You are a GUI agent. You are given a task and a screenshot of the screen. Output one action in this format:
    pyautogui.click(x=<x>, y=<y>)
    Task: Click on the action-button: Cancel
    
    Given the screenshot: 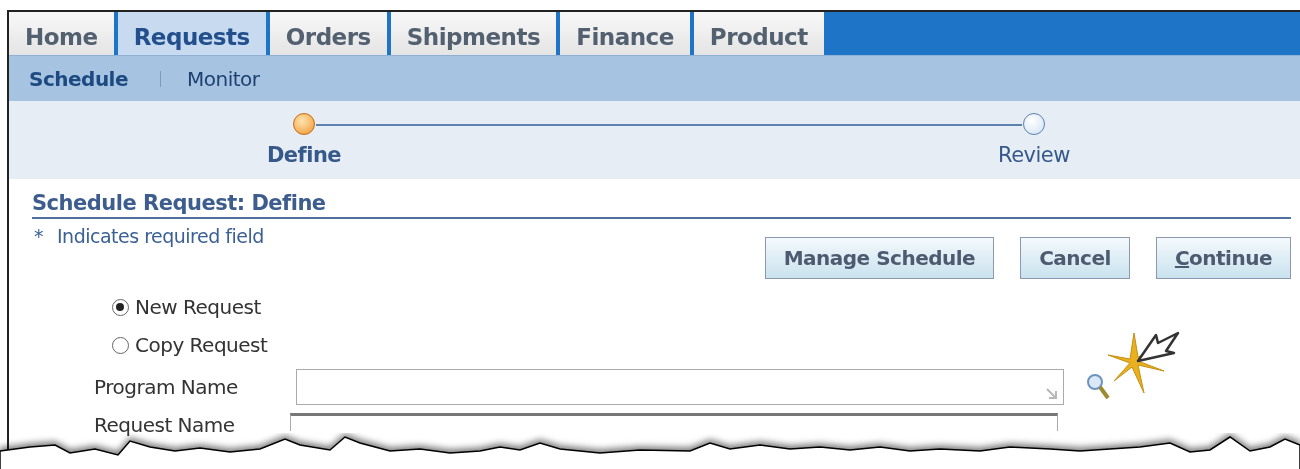 What is the action you would take?
    pyautogui.click(x=1075, y=258)
    